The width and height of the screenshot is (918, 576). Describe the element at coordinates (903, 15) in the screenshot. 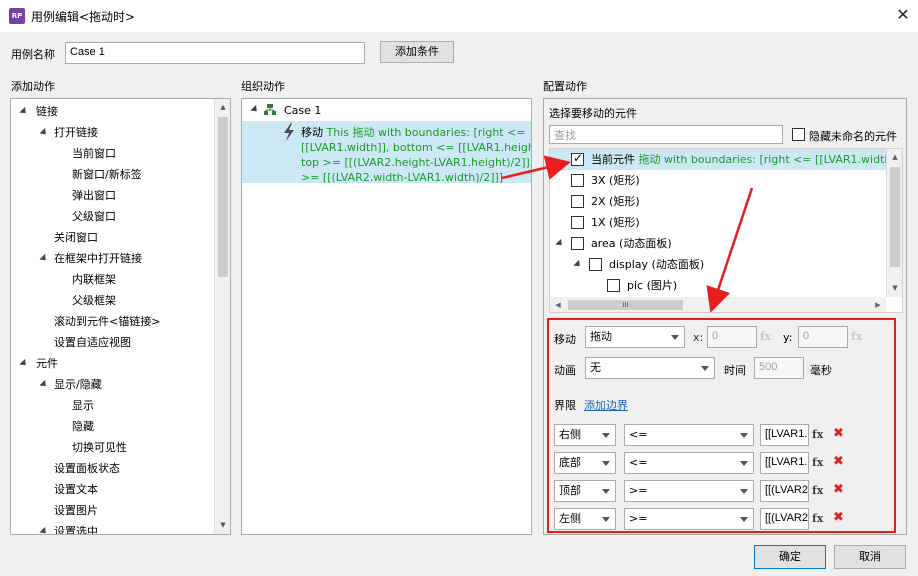

I see `close-icon: ✕` at that location.